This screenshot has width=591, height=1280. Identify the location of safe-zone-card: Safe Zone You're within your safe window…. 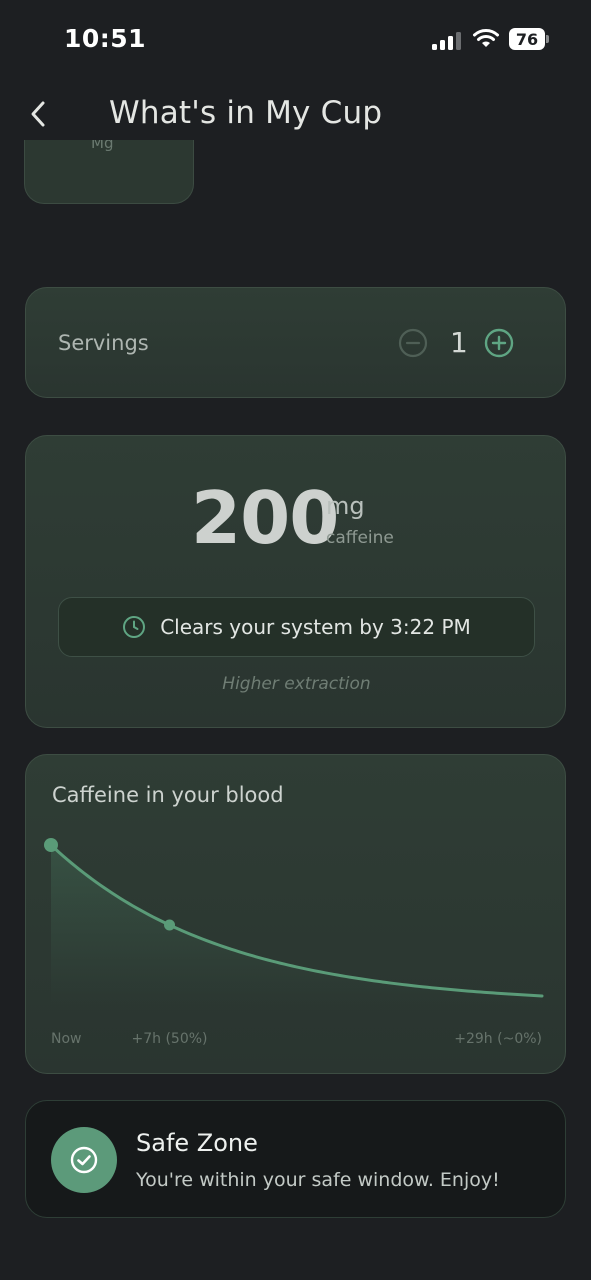
(295, 1159).